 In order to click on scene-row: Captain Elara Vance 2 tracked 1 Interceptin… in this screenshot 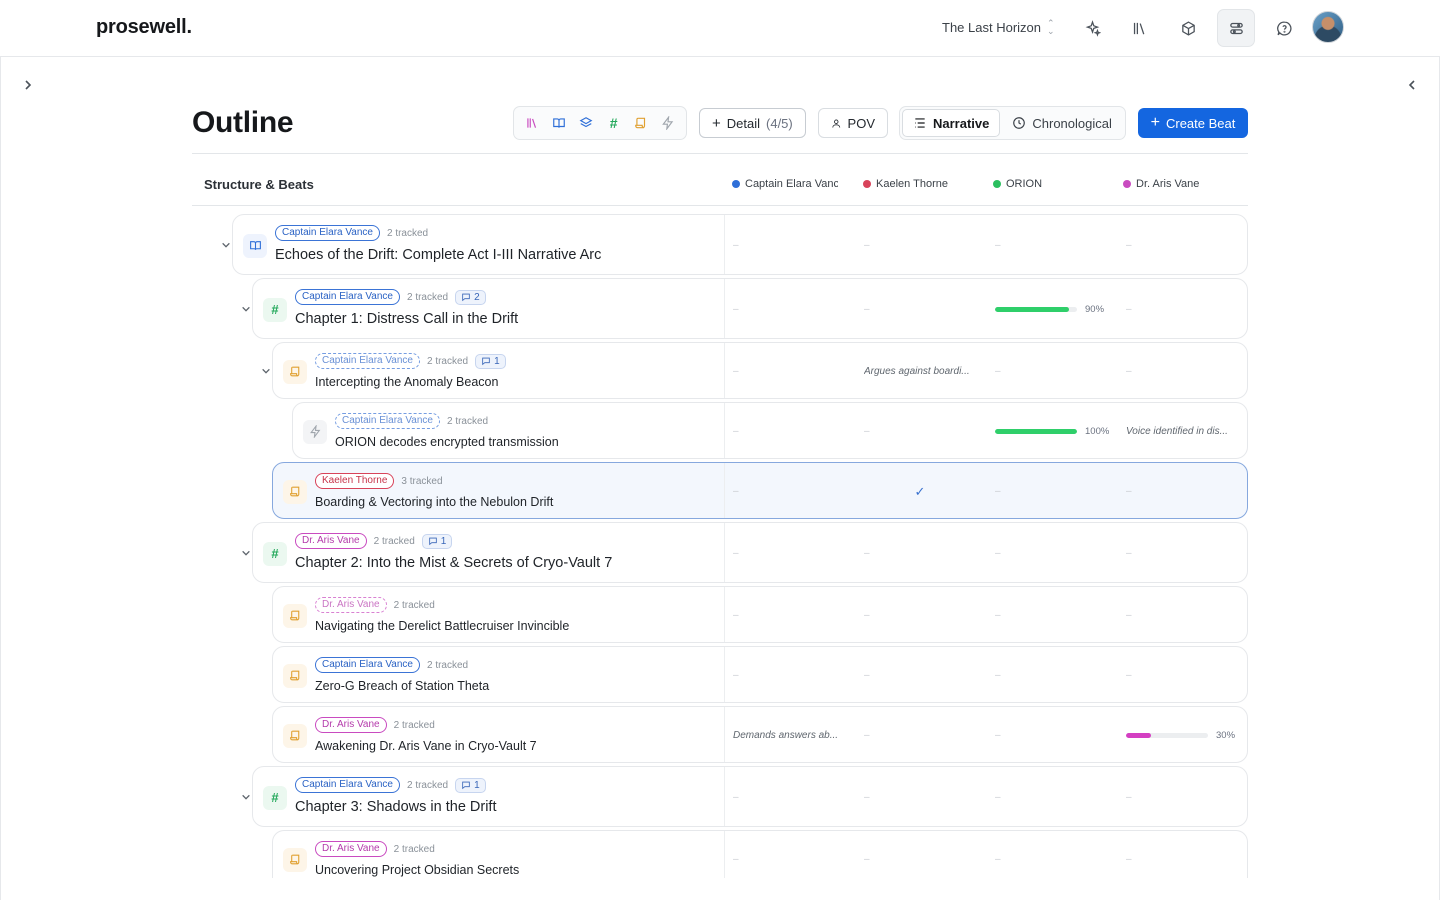, I will do `click(760, 370)`.